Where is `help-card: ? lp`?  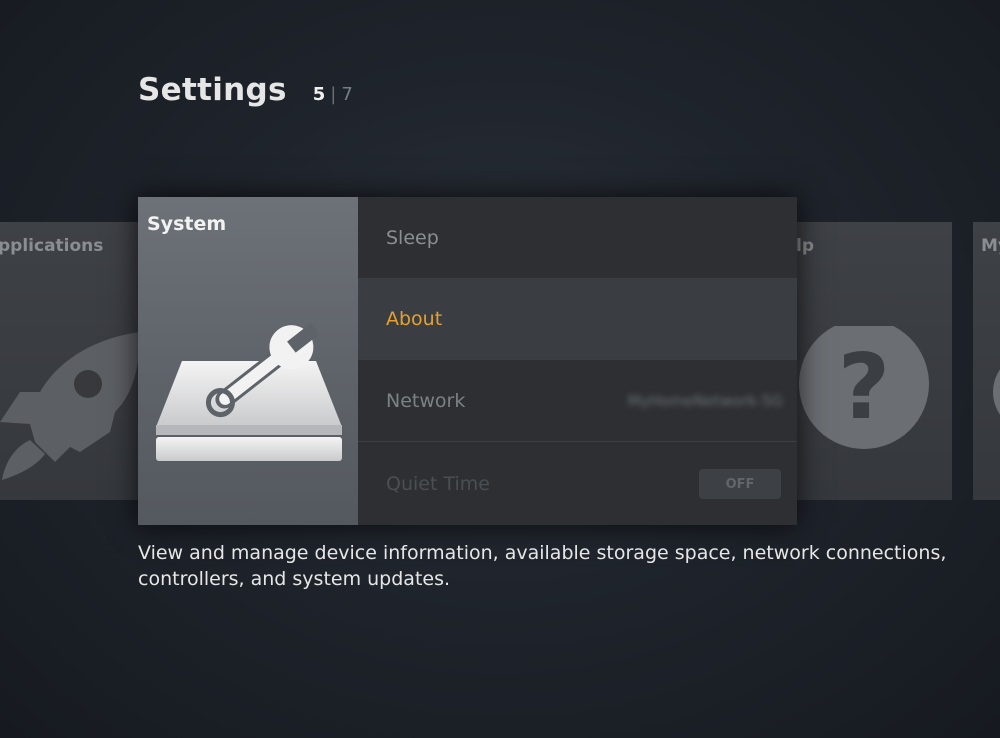
help-card: ? lp is located at coordinates (874, 361).